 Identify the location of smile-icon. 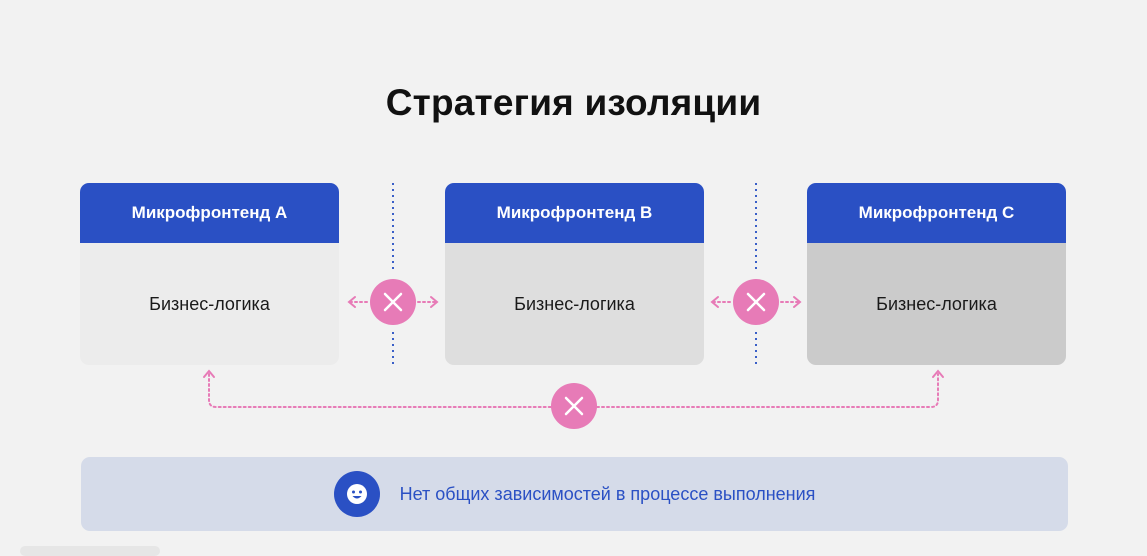
(356, 494).